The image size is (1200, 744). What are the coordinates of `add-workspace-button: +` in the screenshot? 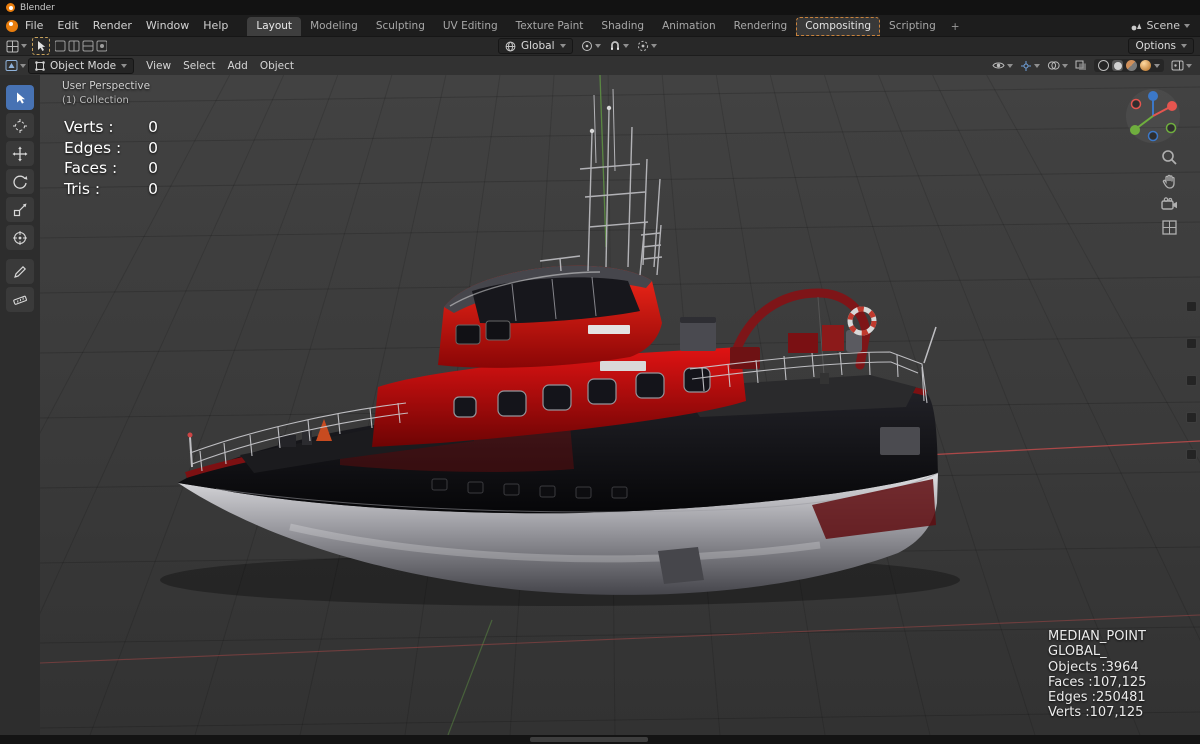 It's located at (955, 27).